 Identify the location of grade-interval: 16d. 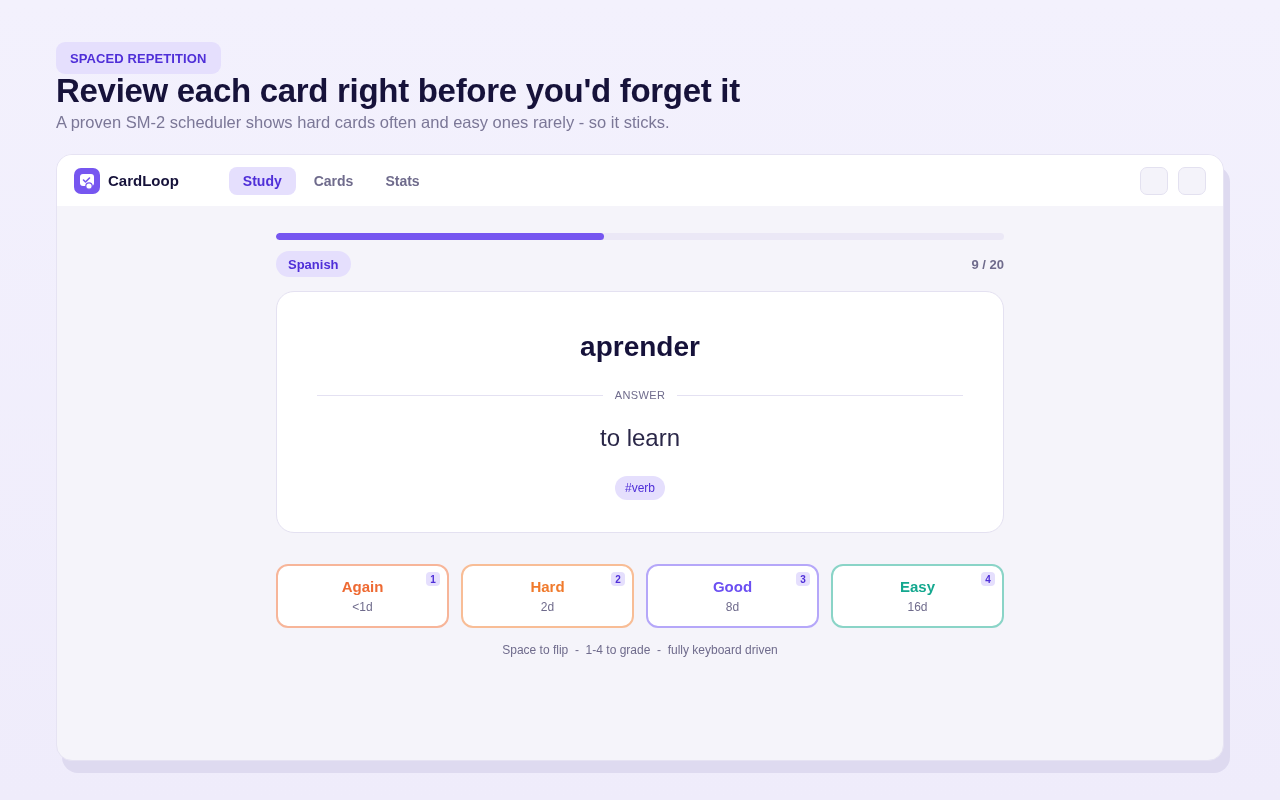
(917, 607).